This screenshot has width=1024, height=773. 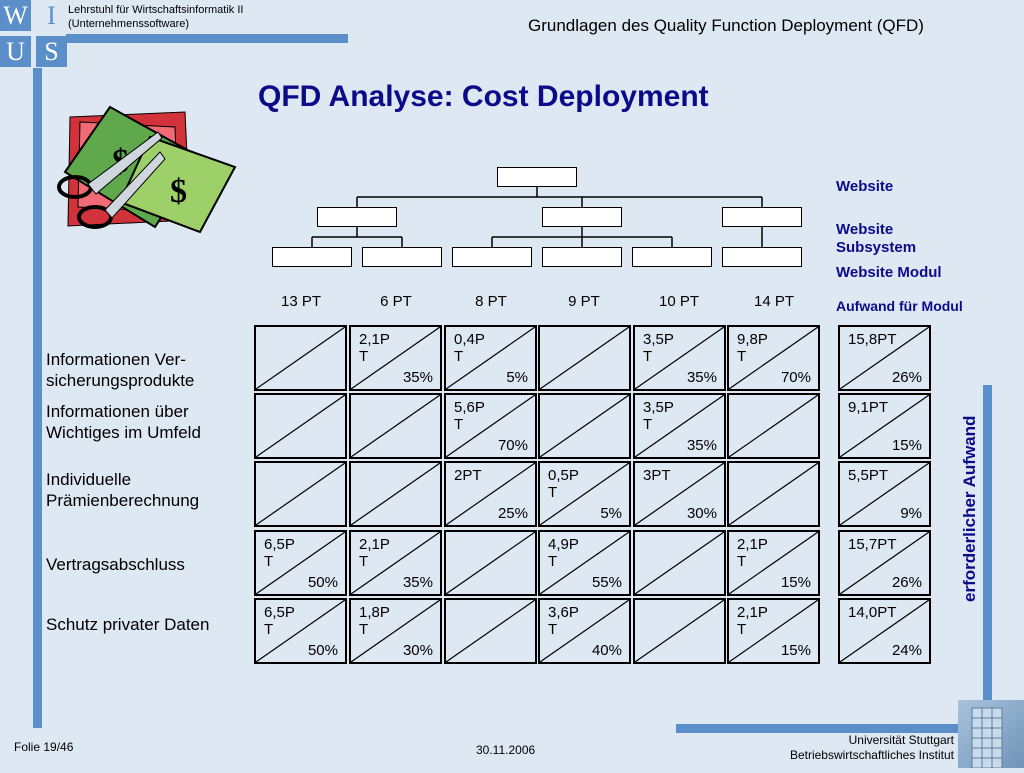 What do you see at coordinates (483, 96) in the screenshot?
I see `slide-title: QFD Analyse: Cost Deployment` at bounding box center [483, 96].